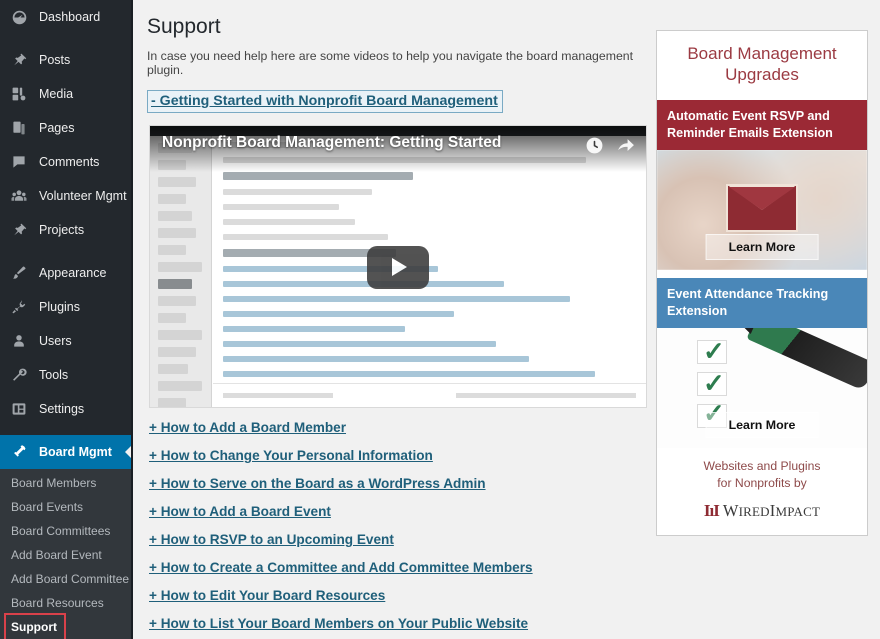 The image size is (880, 639). What do you see at coordinates (21, 375) in the screenshot?
I see `wrench-icon` at bounding box center [21, 375].